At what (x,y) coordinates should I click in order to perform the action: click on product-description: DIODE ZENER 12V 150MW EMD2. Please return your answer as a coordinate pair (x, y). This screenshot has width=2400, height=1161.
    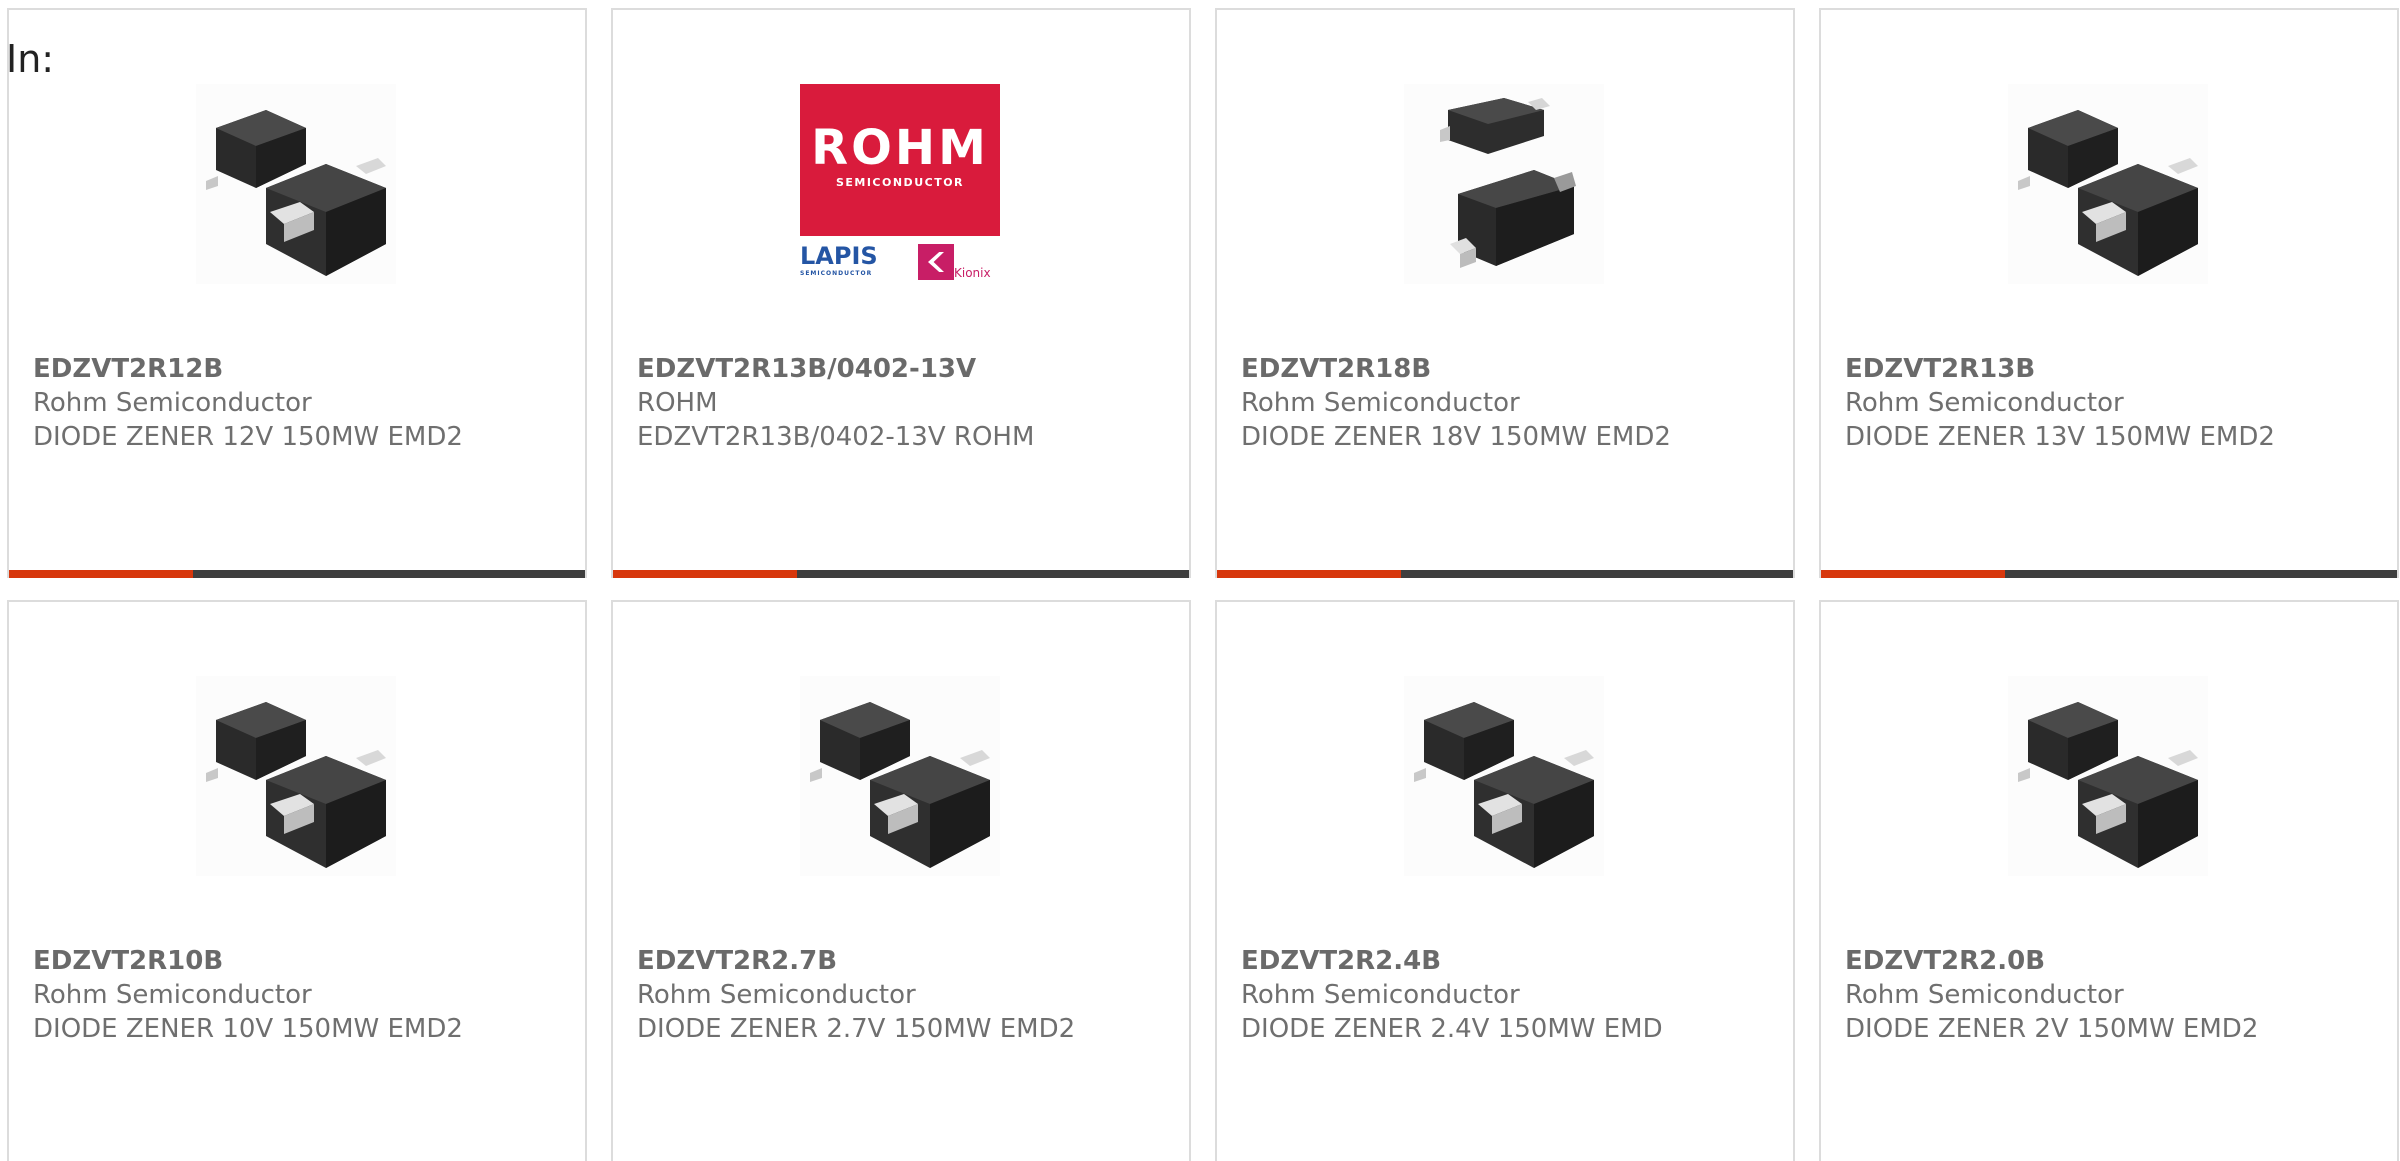
    Looking at the image, I should click on (248, 437).